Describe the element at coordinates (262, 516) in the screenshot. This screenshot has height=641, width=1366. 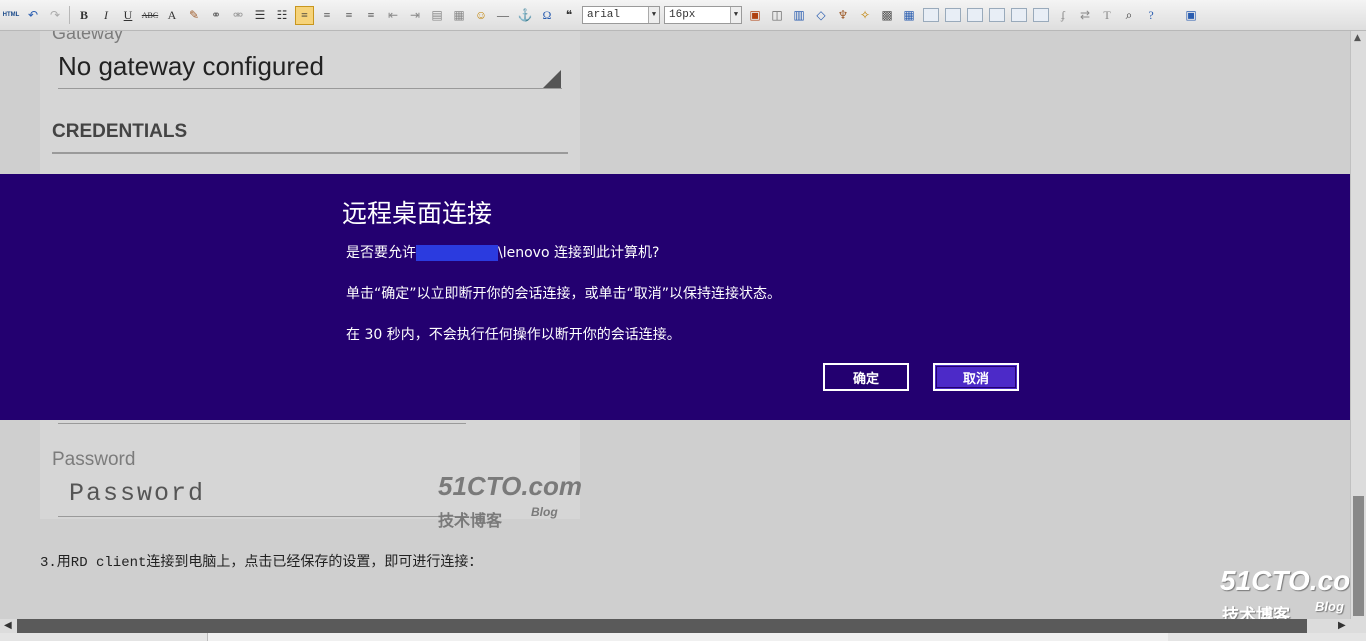
I see `password-underline` at that location.